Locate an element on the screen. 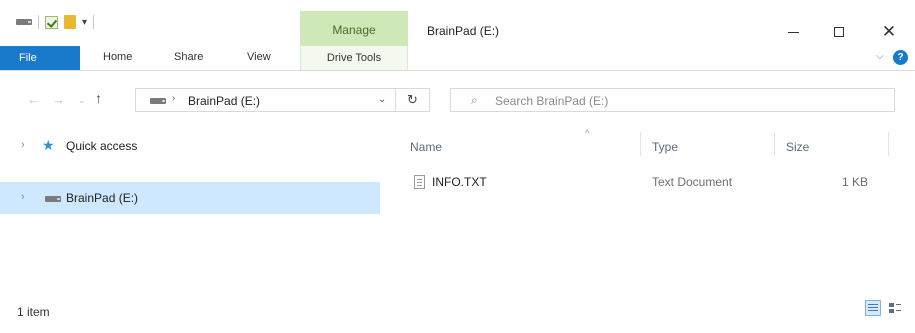  manage-contextual-tab: Manage is located at coordinates (354, 28).